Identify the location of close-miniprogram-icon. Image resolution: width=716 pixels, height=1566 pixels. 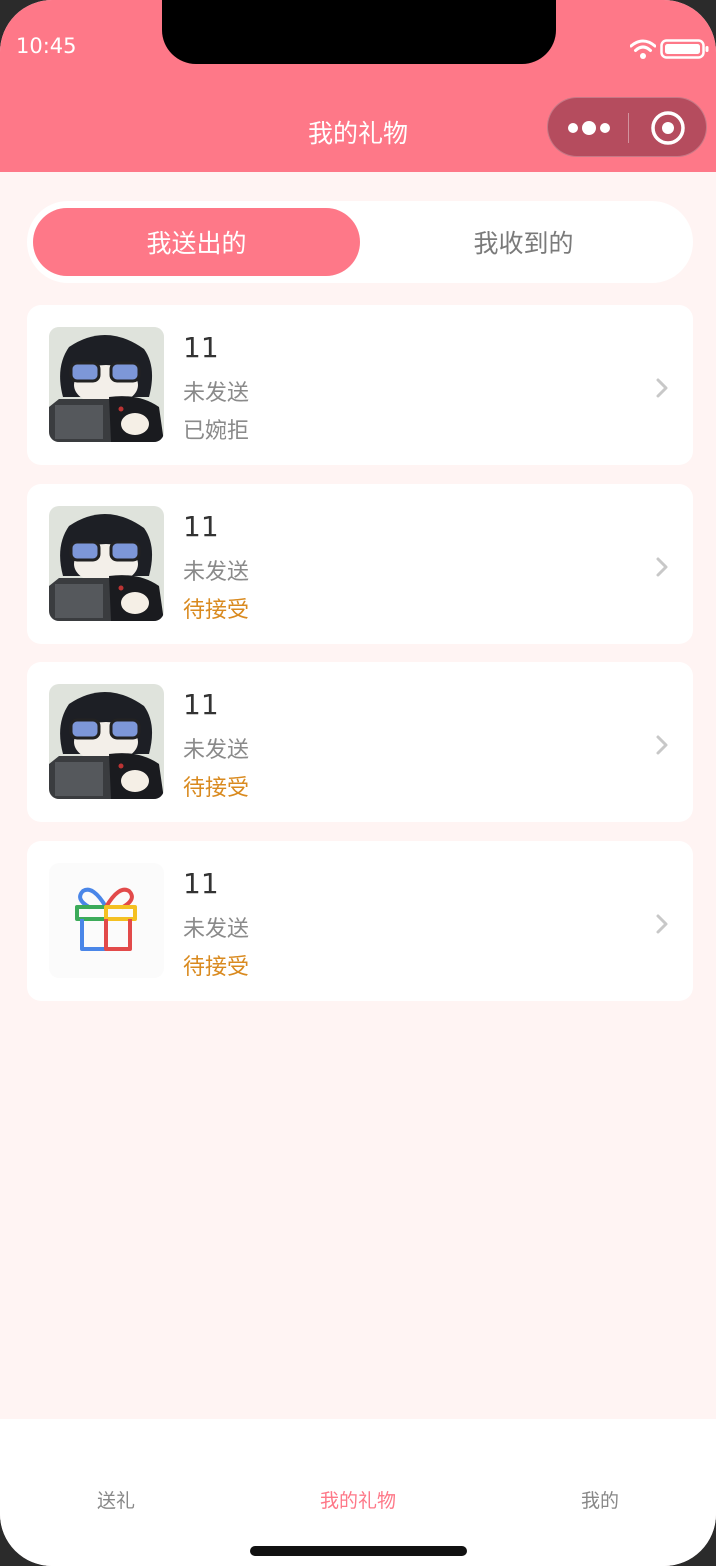
(668, 128).